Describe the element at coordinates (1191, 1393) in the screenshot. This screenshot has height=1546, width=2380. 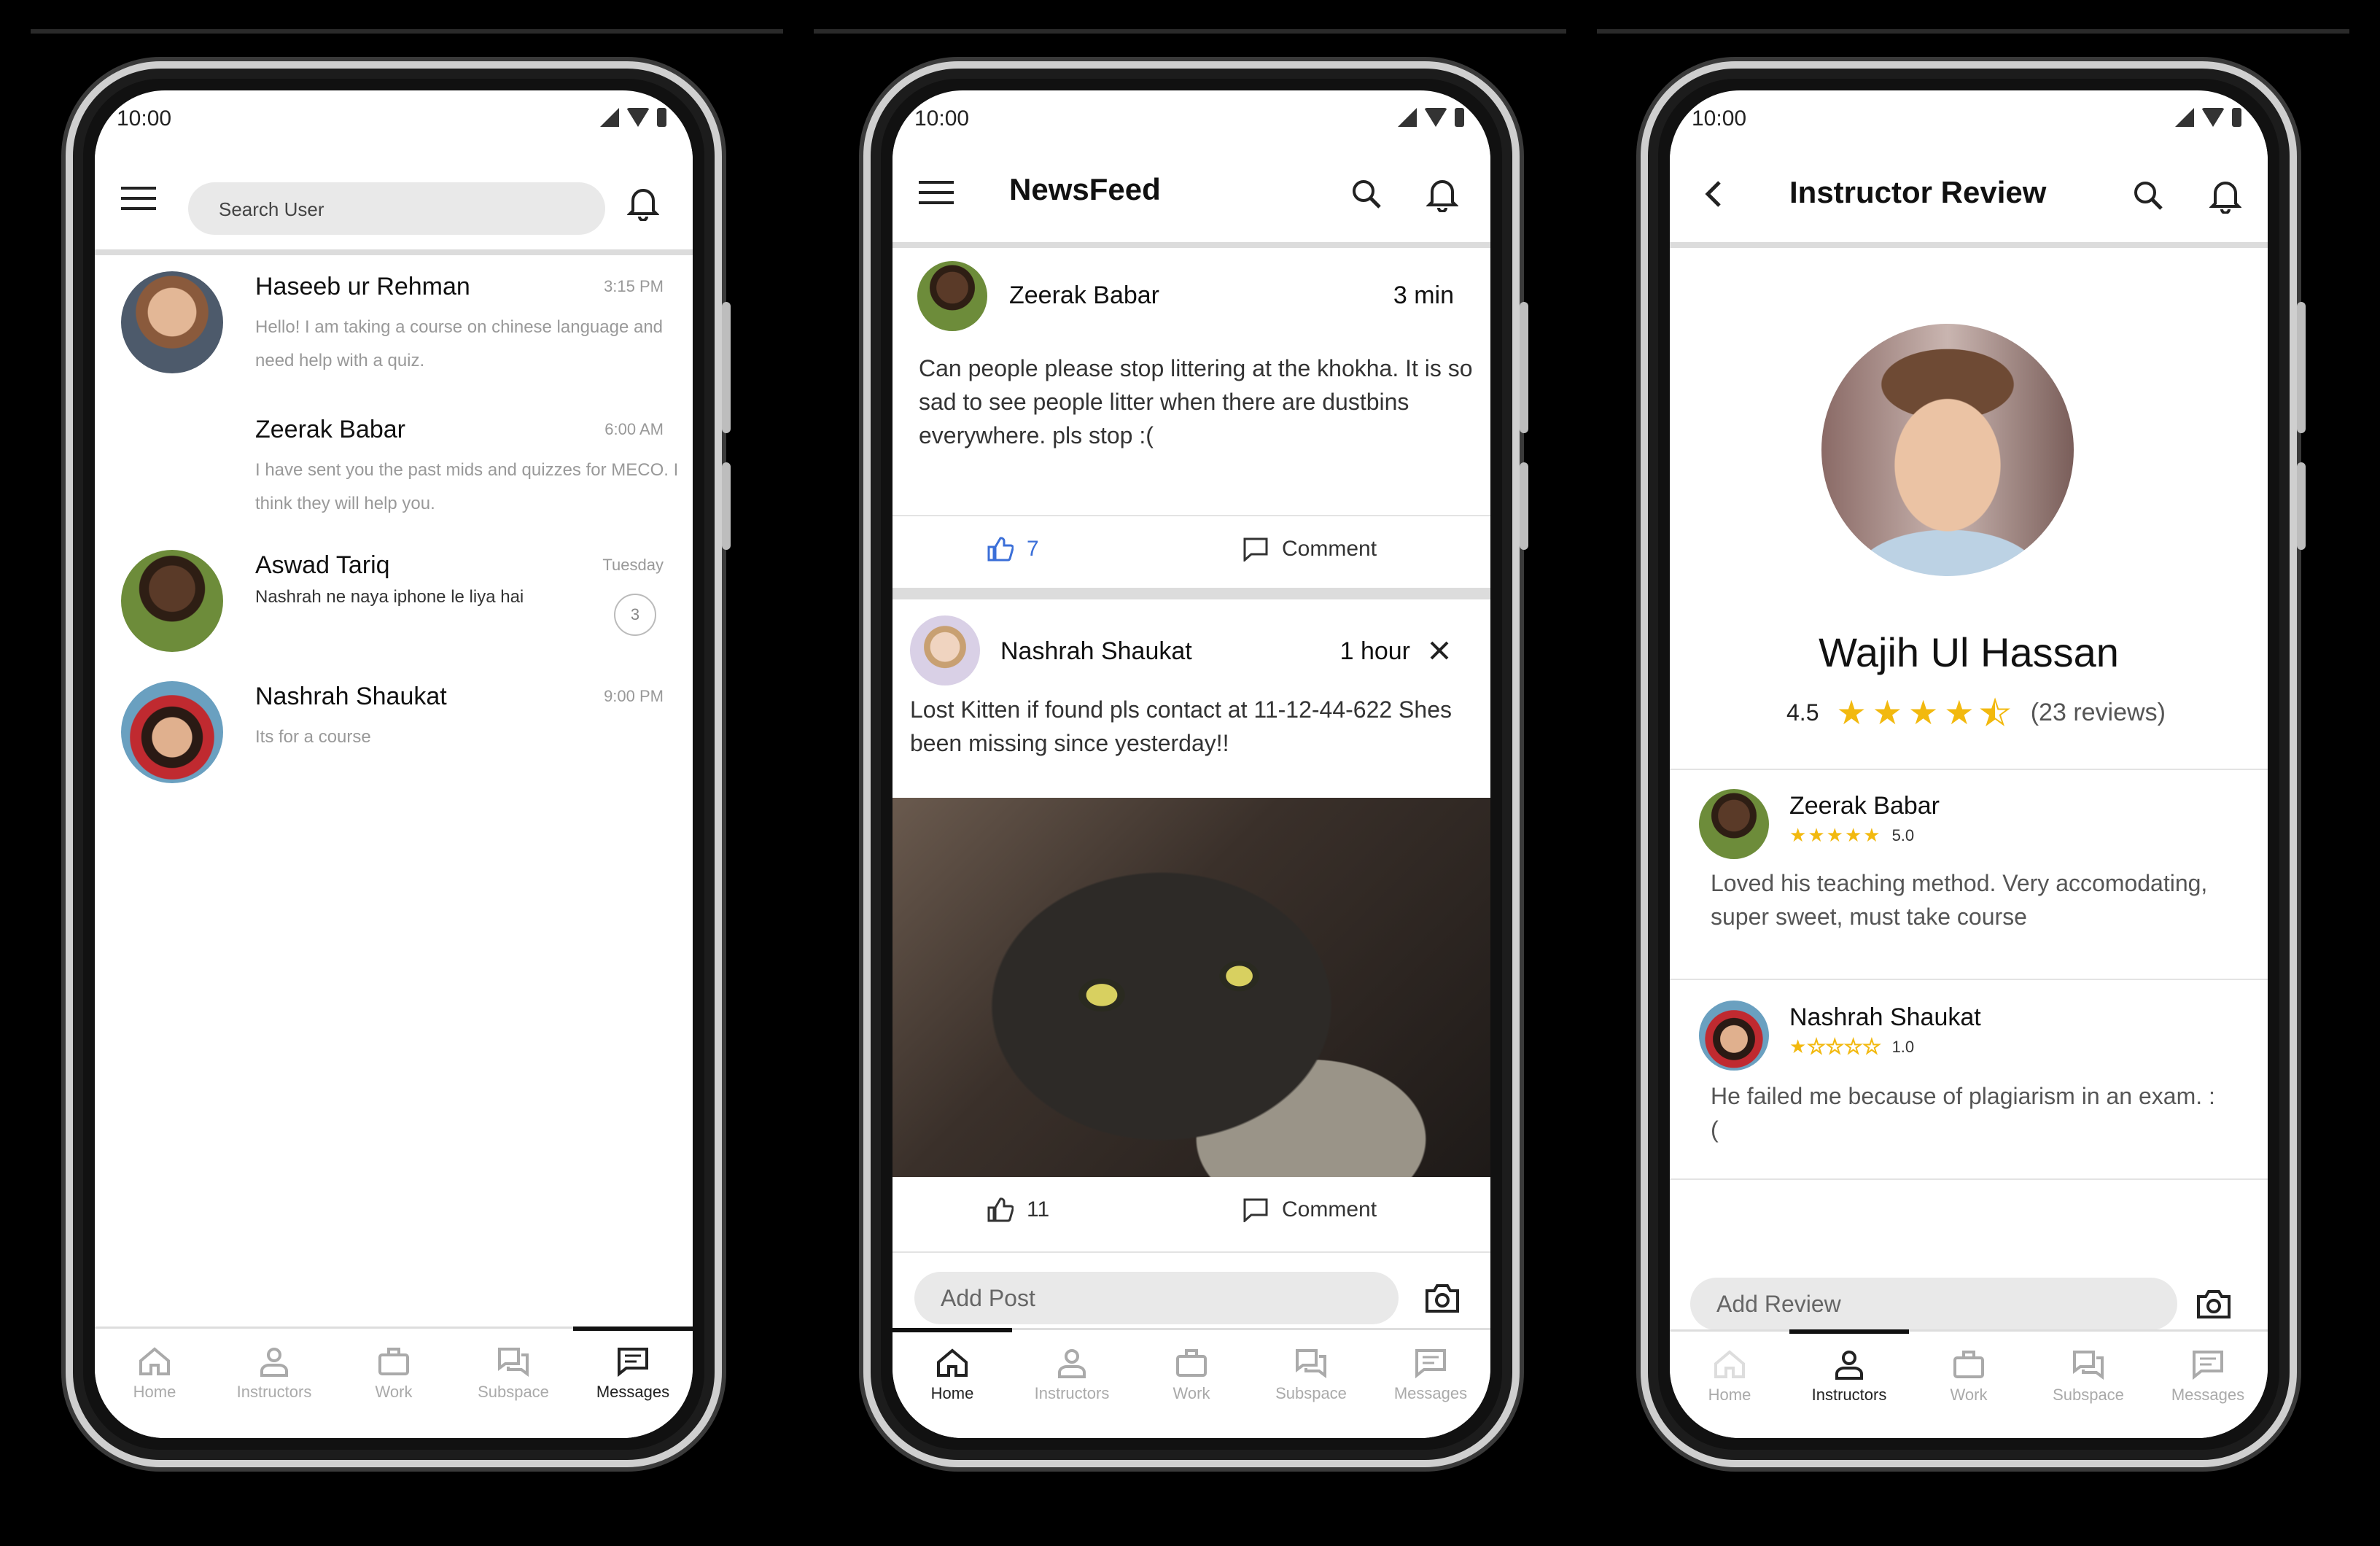
I see `nav-label: Work` at that location.